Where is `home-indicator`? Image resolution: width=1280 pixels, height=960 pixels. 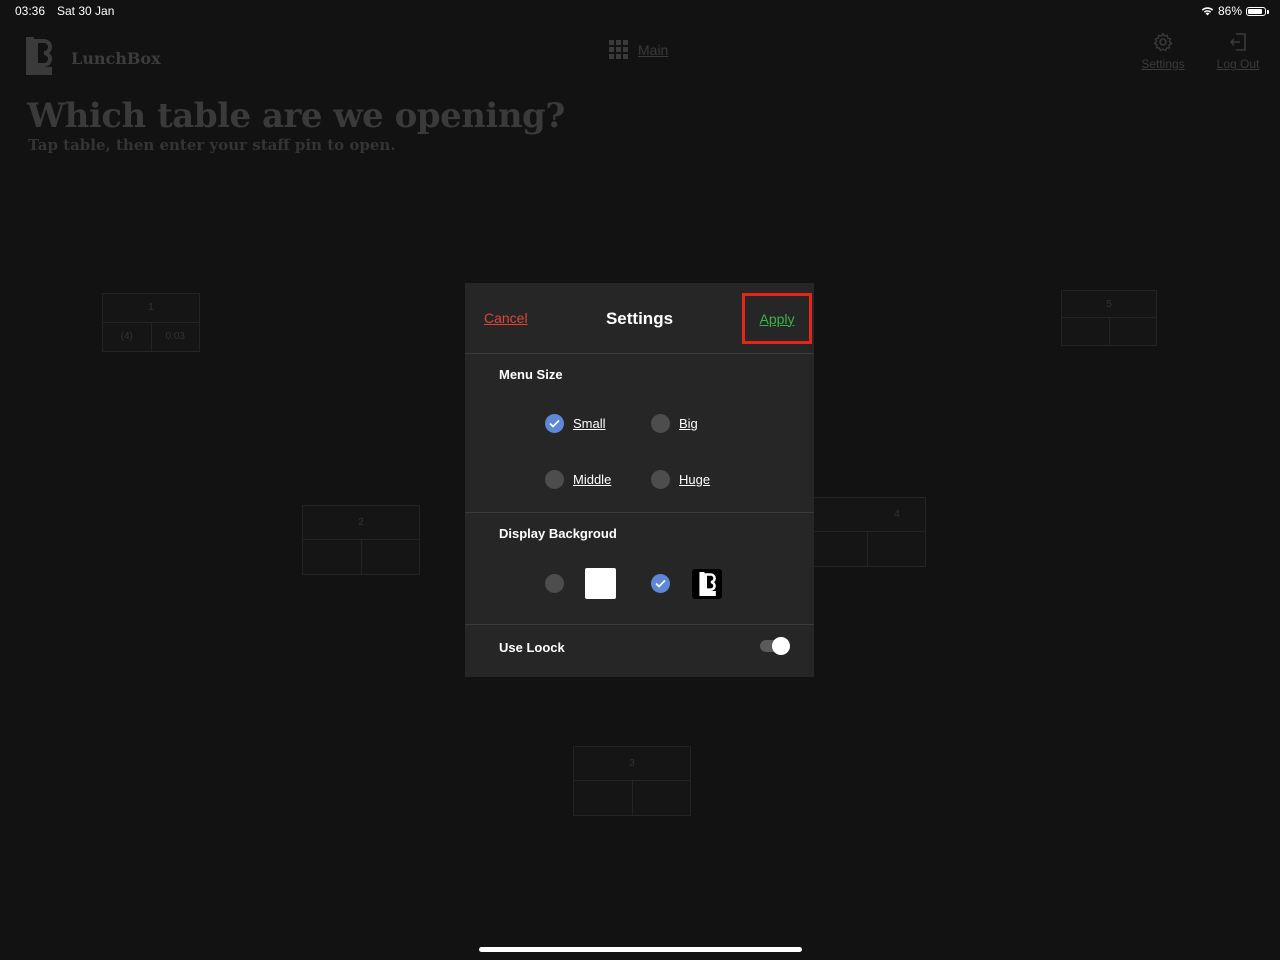
home-indicator is located at coordinates (640, 949).